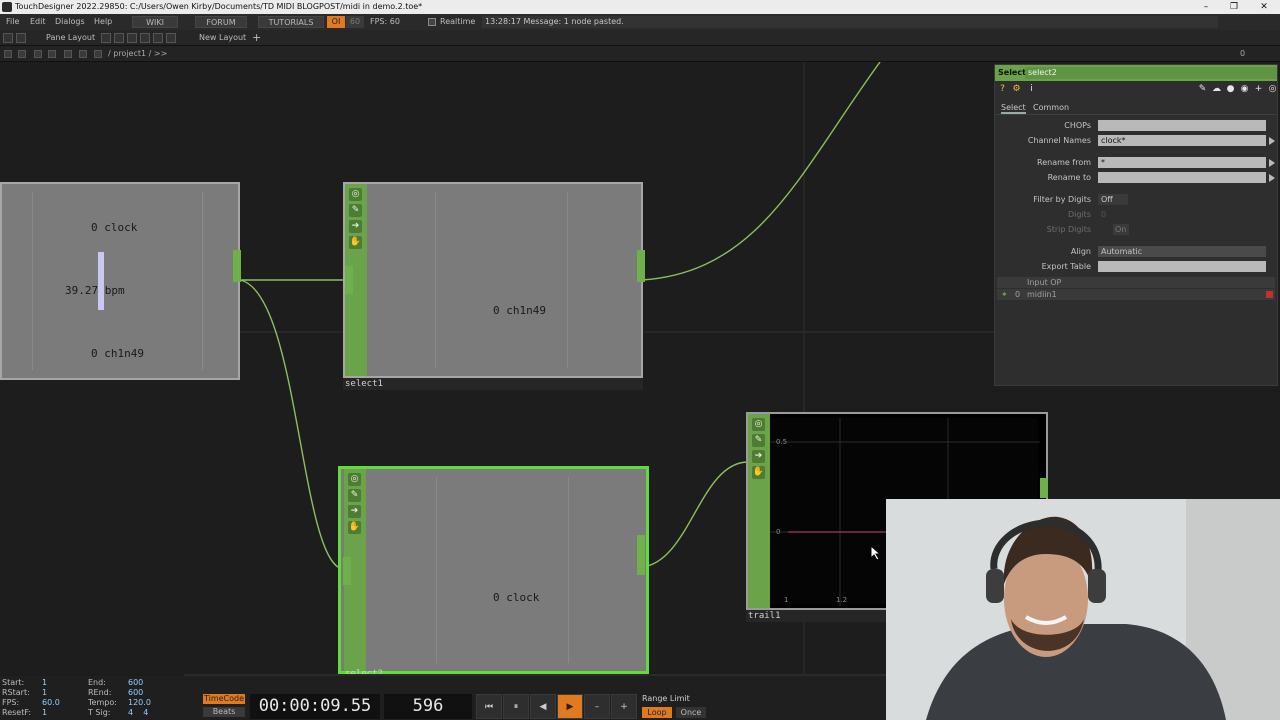 The width and height of the screenshot is (1280, 720). I want to click on restore-button: ❐, so click(1234, 7).